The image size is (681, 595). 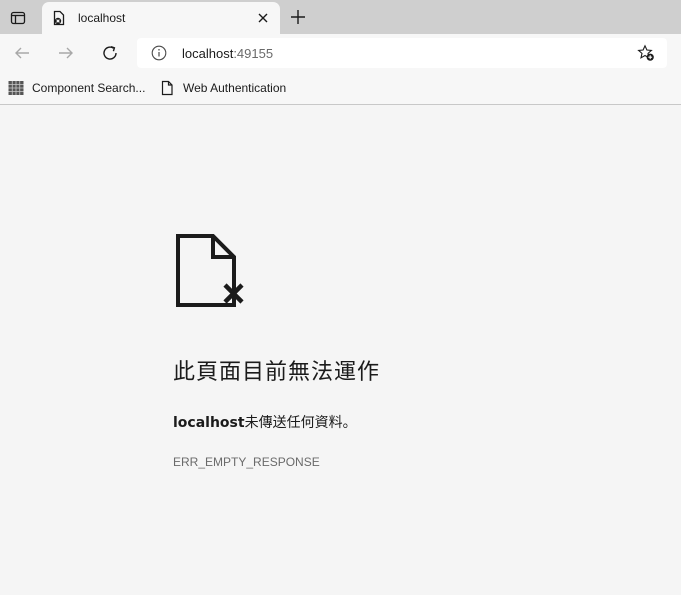 I want to click on error-description: localhost未傳送任何資料。, so click(x=265, y=422).